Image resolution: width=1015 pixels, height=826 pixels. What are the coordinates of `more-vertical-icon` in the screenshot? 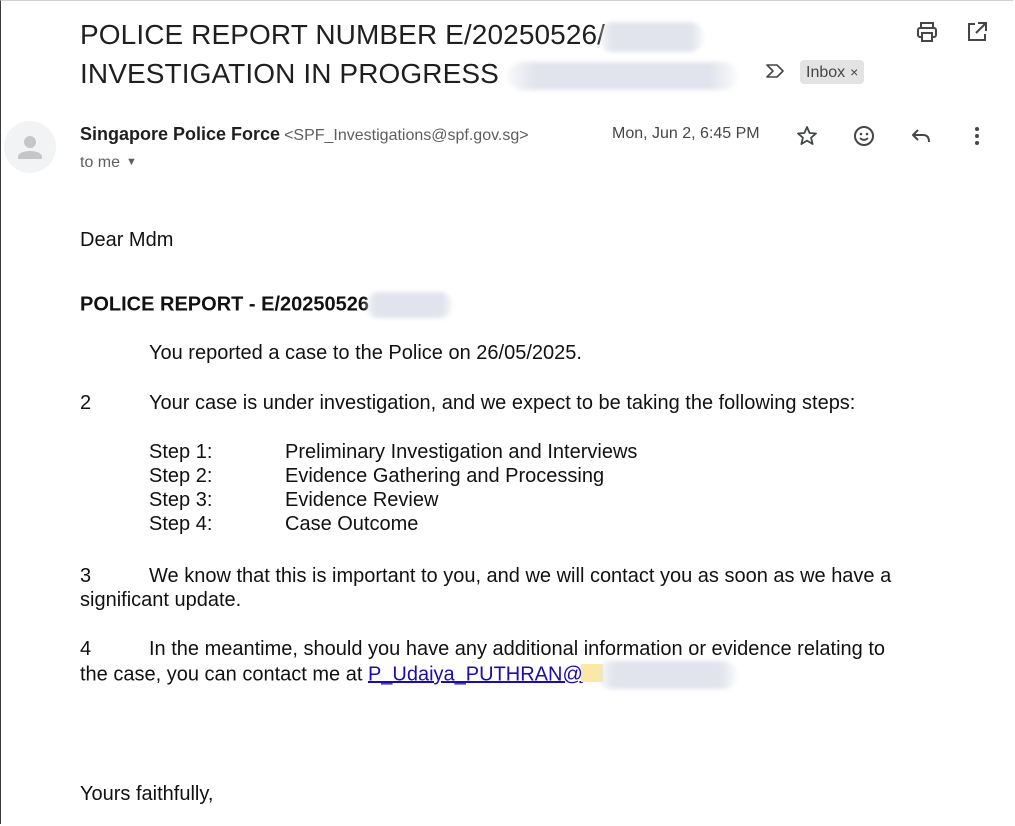 It's located at (977, 136).